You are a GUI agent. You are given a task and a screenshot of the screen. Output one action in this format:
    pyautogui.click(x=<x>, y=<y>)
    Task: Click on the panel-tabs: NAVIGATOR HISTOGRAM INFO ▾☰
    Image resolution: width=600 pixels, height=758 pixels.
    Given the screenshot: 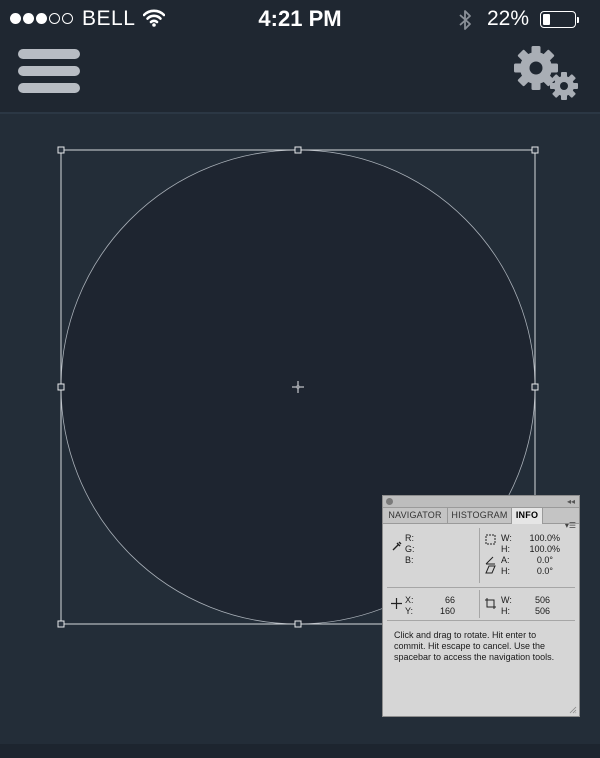 What is the action you would take?
    pyautogui.click(x=481, y=519)
    